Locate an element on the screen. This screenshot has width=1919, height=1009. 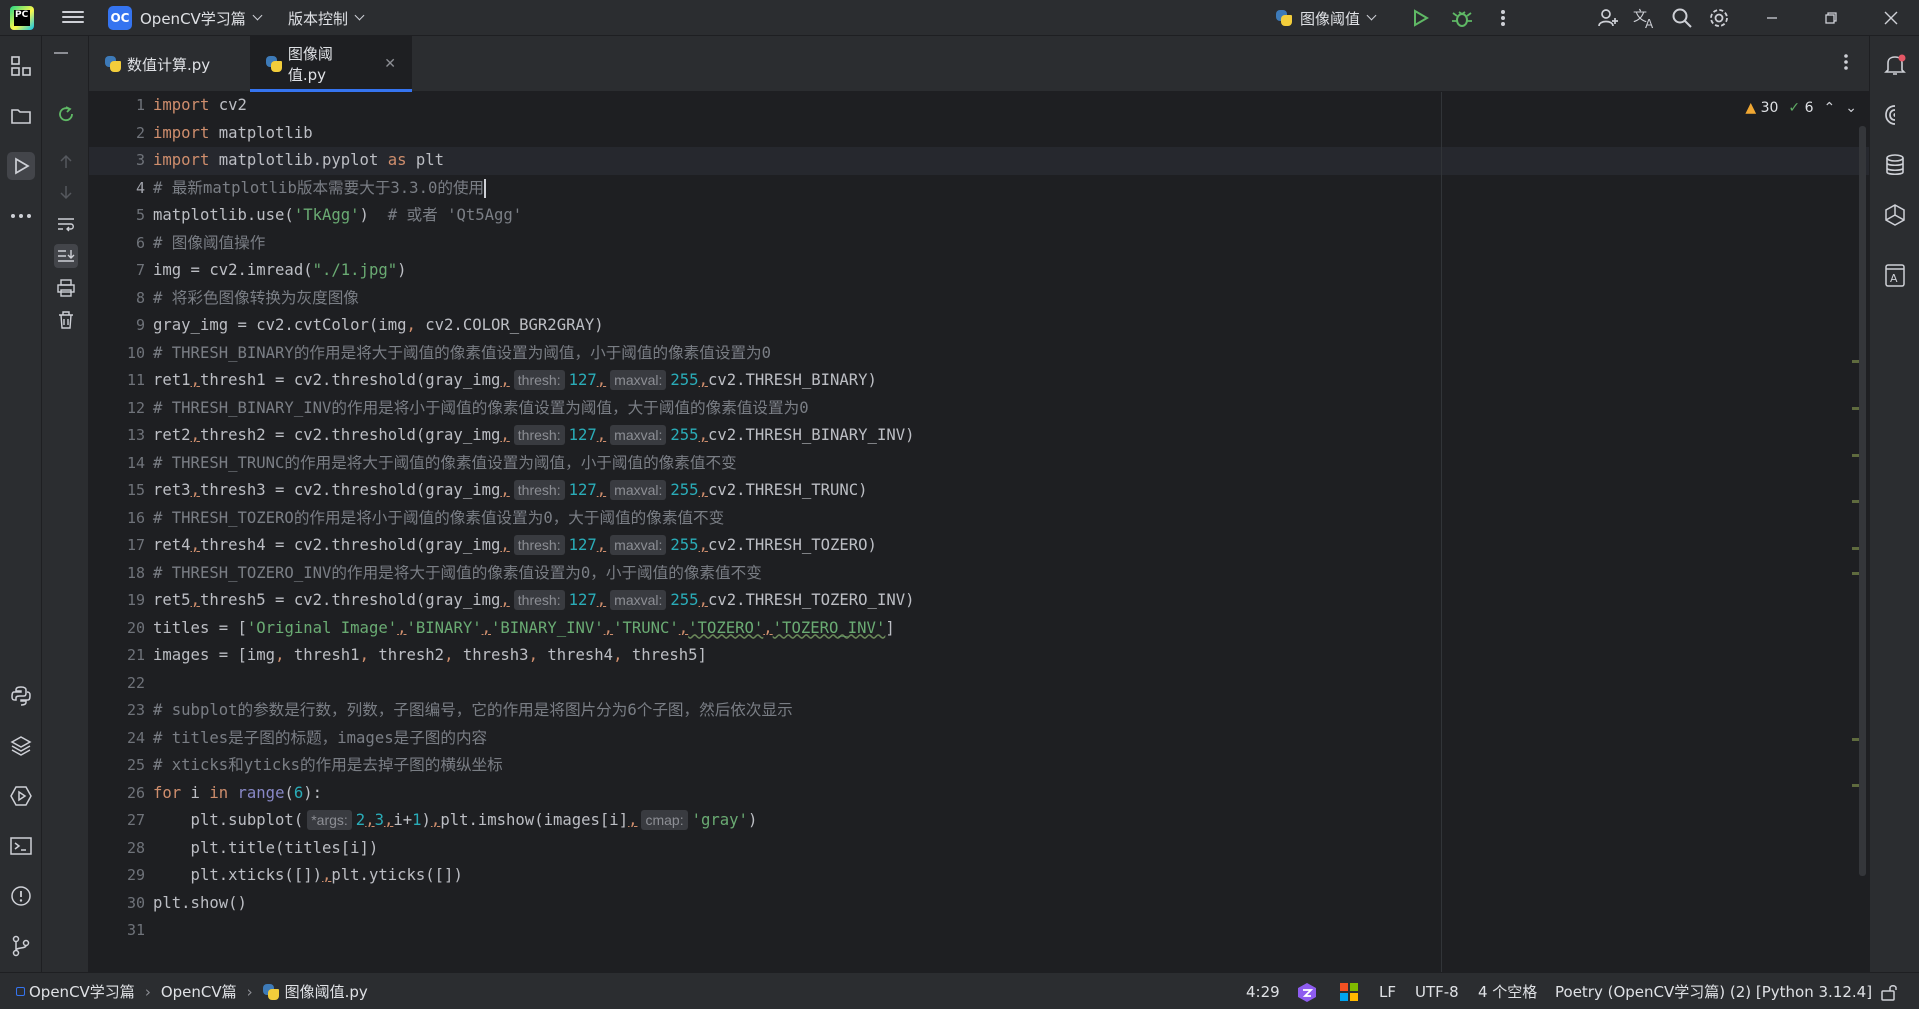
warnings-indicator: ▲ 30 is located at coordinates (1761, 108).